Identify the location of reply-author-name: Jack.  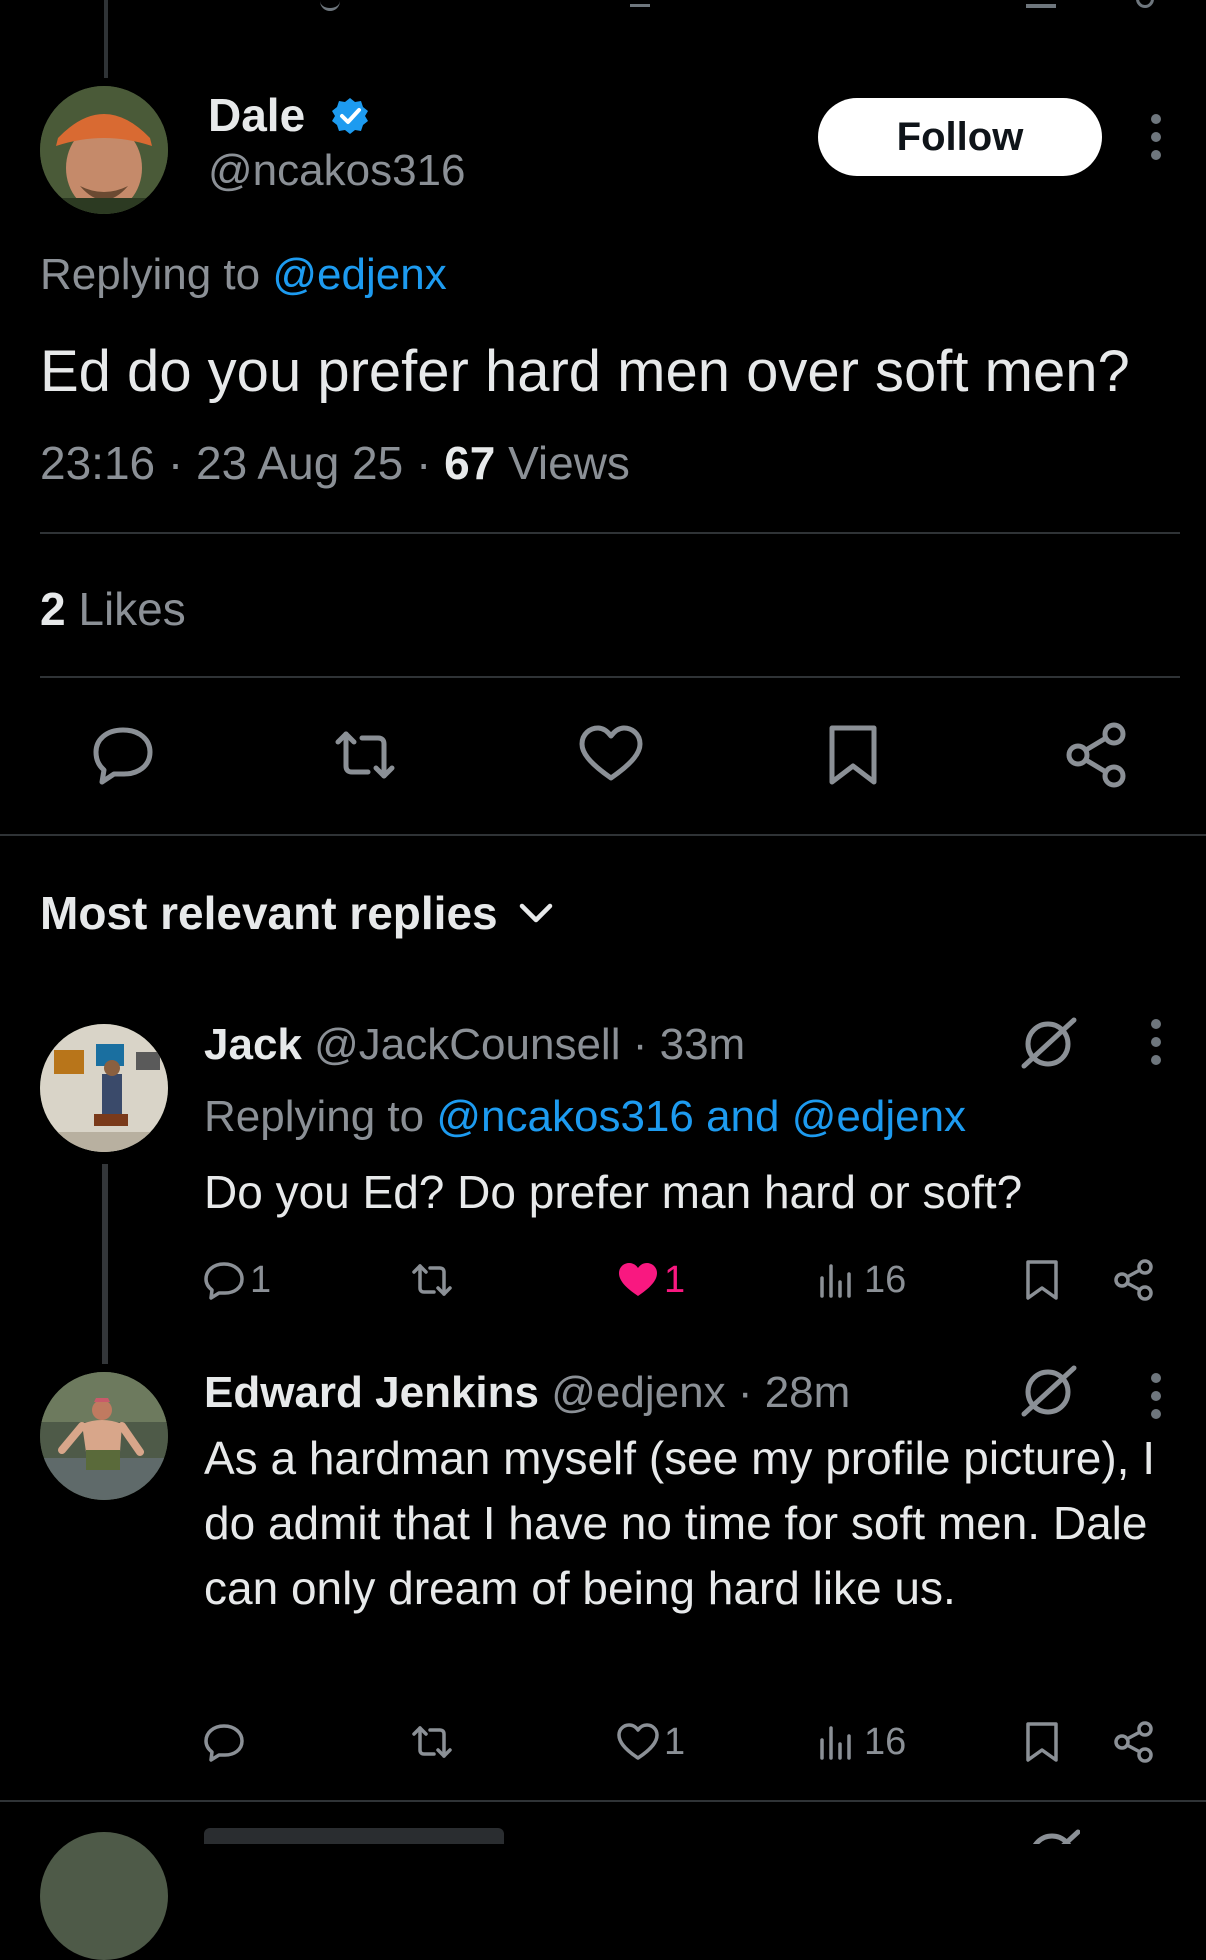
(253, 1044).